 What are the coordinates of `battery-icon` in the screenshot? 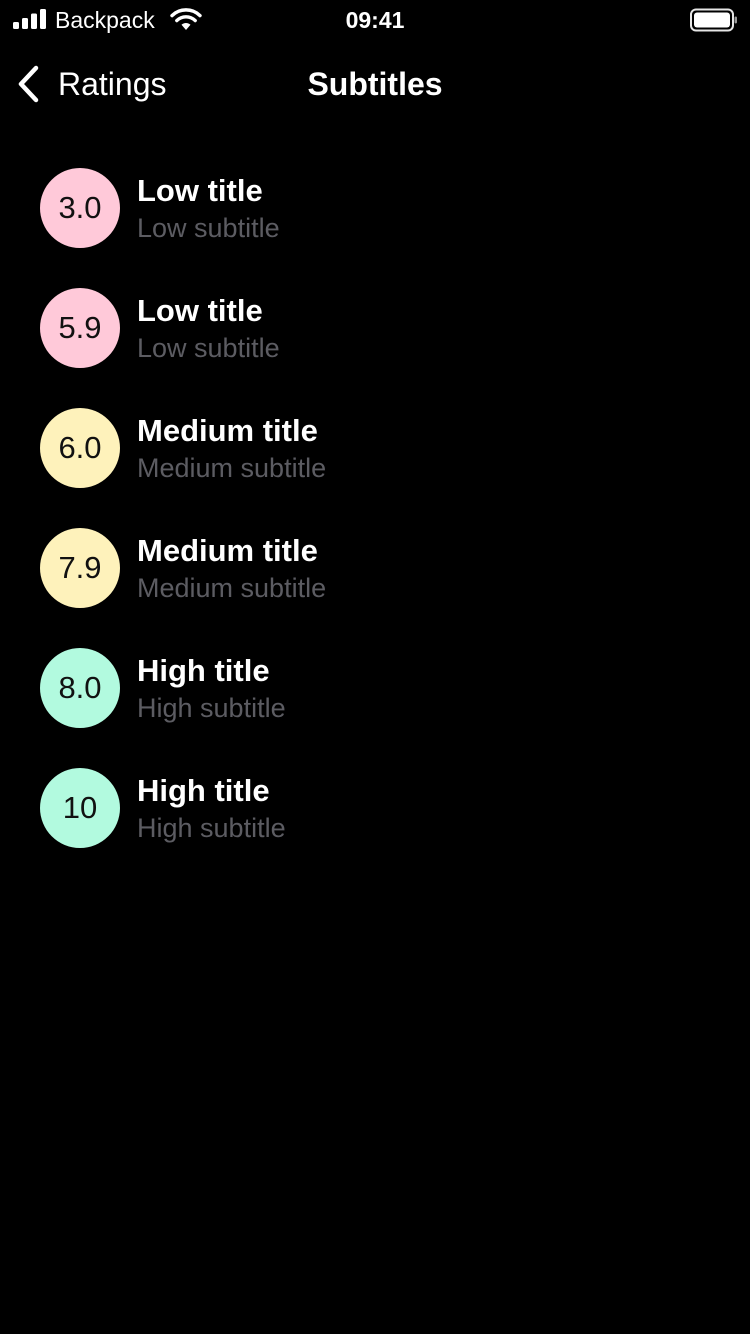 It's located at (713, 20).